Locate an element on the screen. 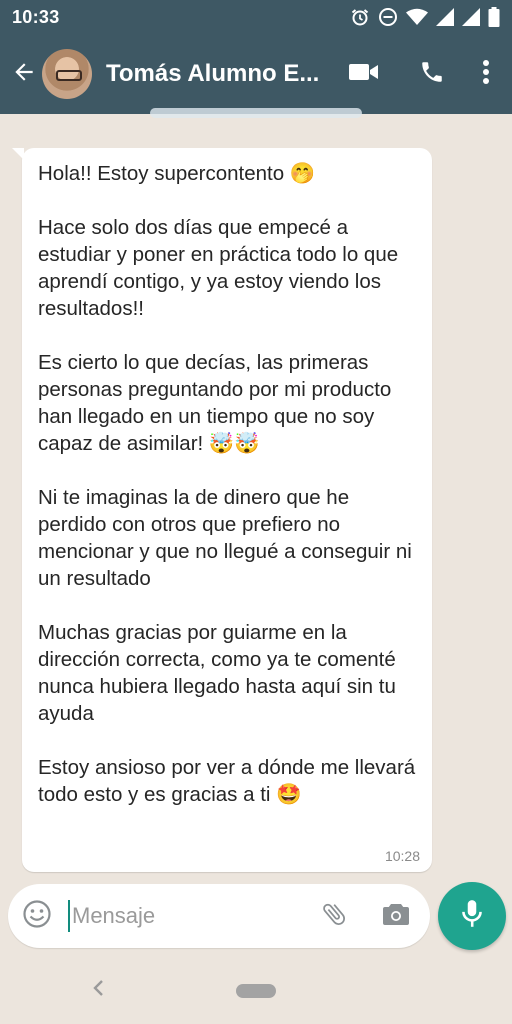  emoji-button is located at coordinates (37, 916).